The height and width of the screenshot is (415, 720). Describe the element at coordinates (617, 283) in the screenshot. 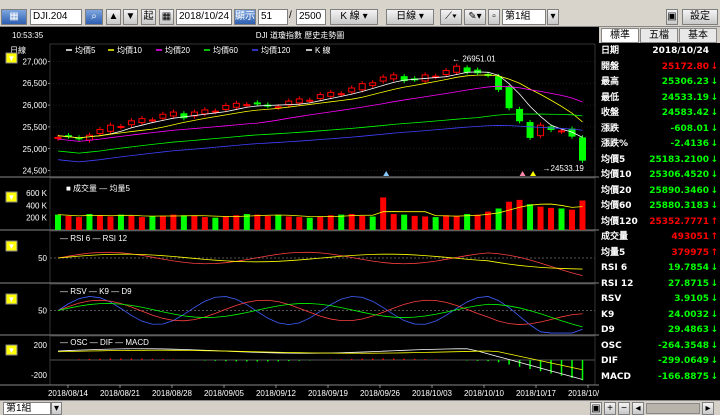

I see `panel-row-label: RSI 12` at that location.